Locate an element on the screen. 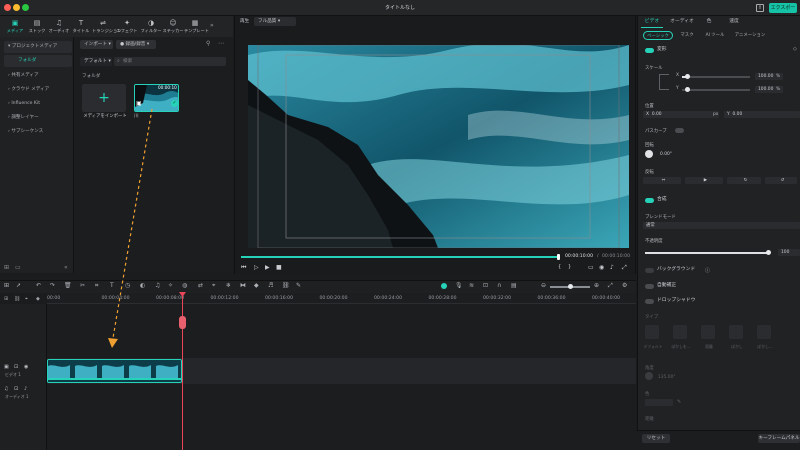  blend-mode-label: ブレンドモード is located at coordinates (660, 217).